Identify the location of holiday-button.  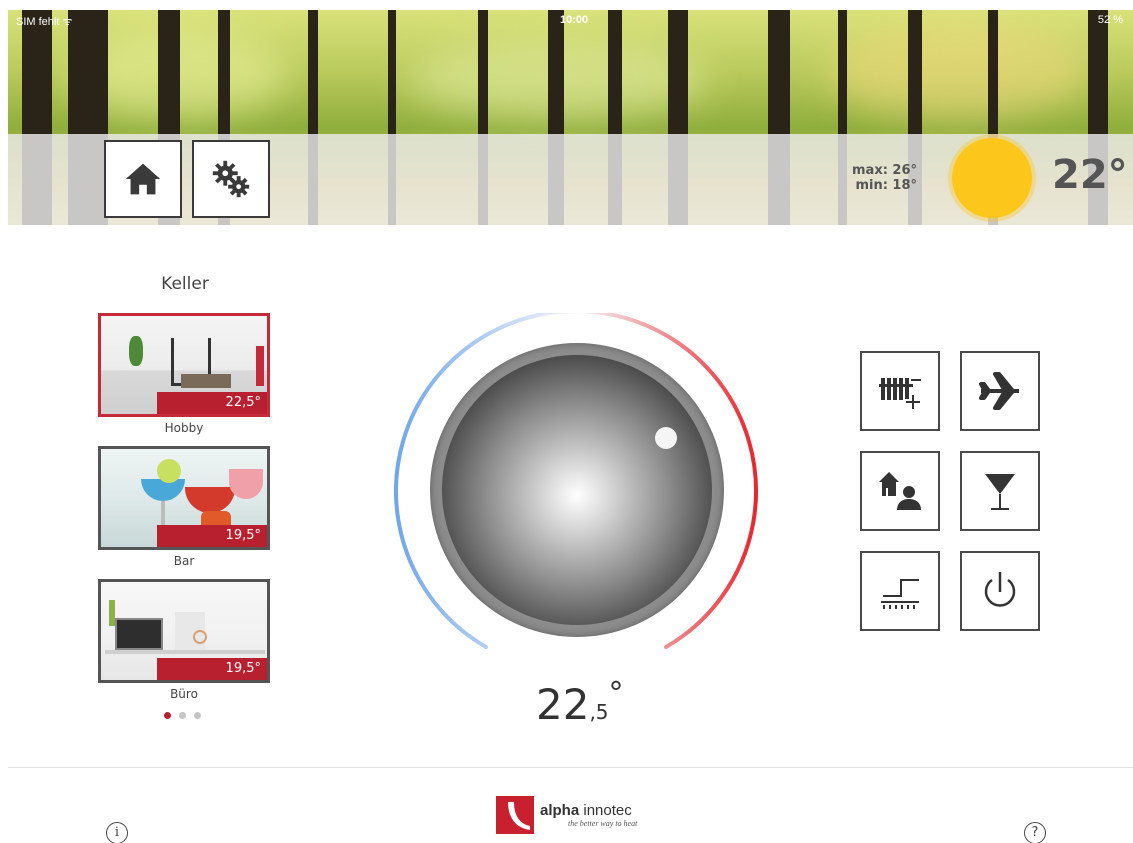
(1000, 391).